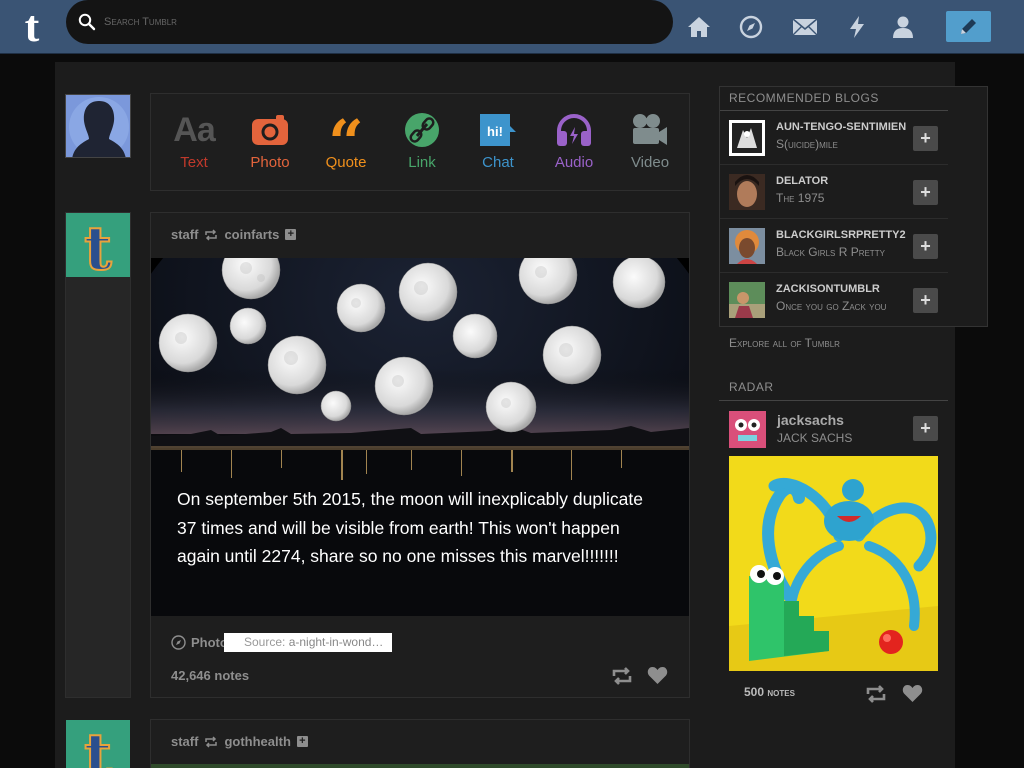 The width and height of the screenshot is (1024, 768). I want to click on post-type-label: Chat, so click(498, 162).